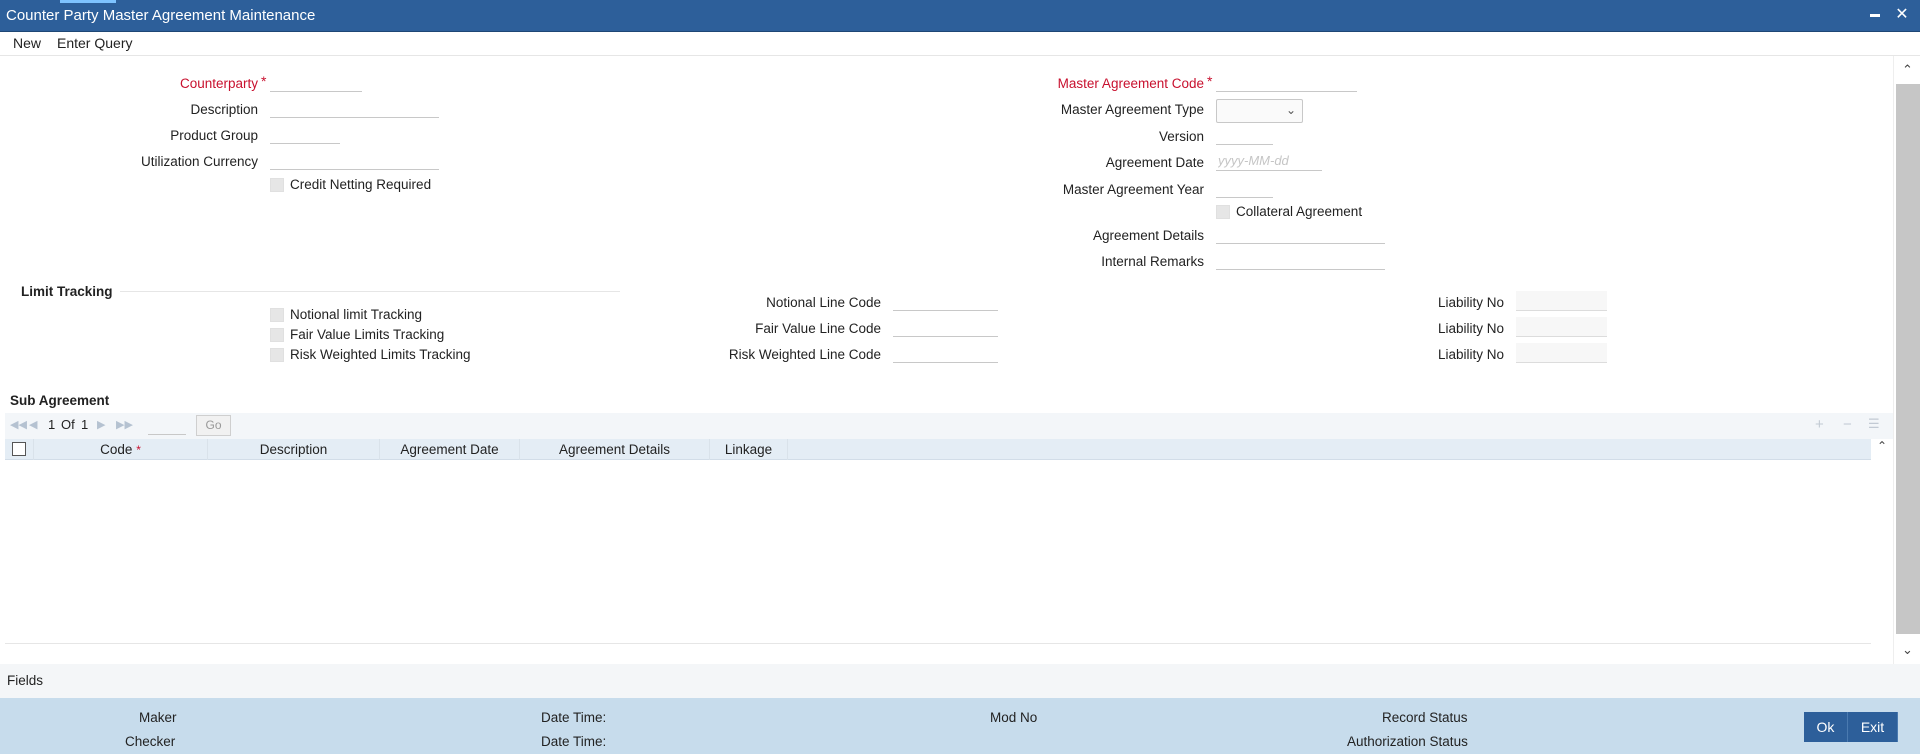 The width and height of the screenshot is (1920, 754). Describe the element at coordinates (1561, 301) in the screenshot. I see `notional-liability-no-input` at that location.